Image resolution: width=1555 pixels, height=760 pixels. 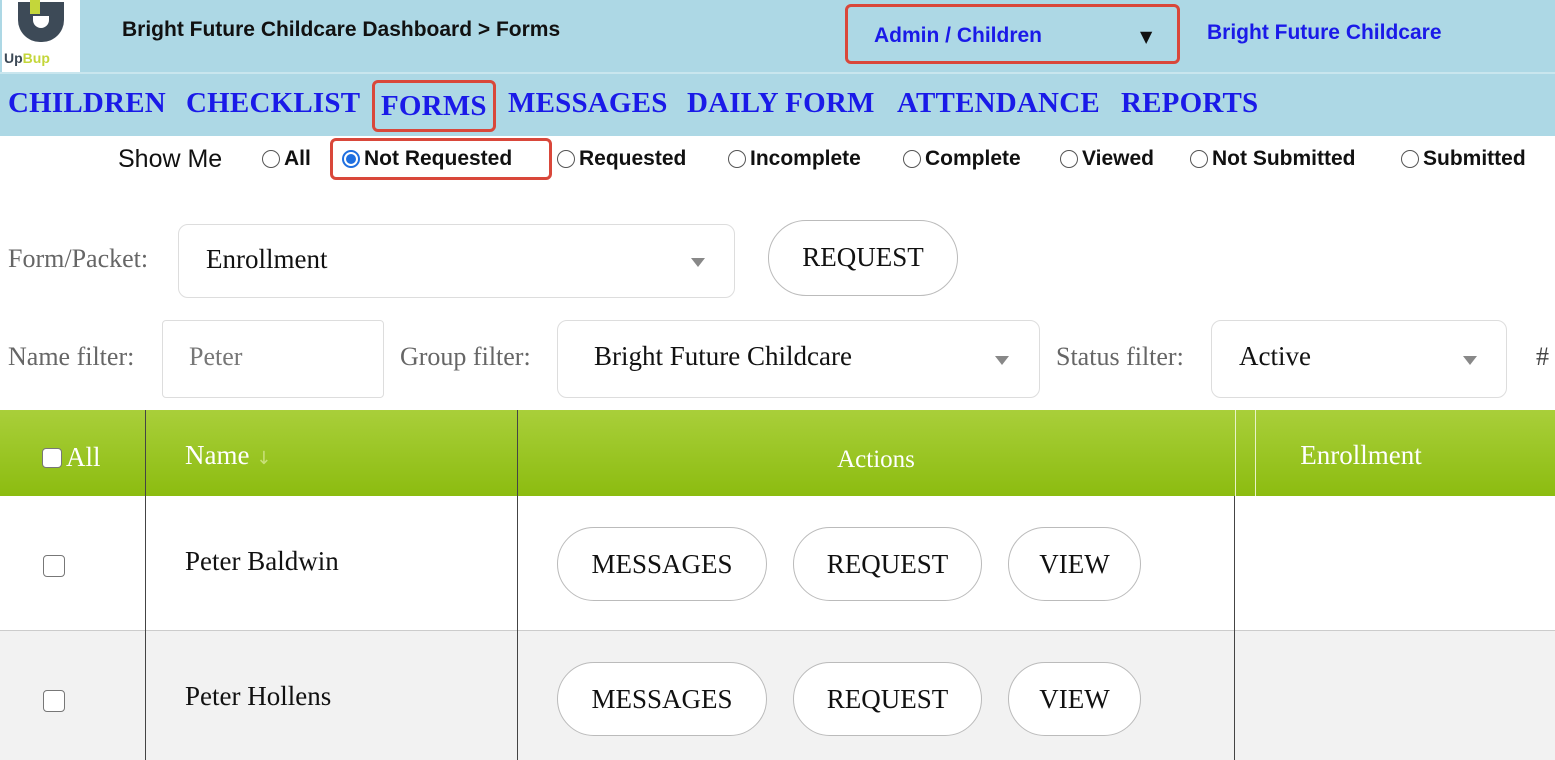 What do you see at coordinates (958, 35) in the screenshot?
I see `role-select-value: Admin / Children` at bounding box center [958, 35].